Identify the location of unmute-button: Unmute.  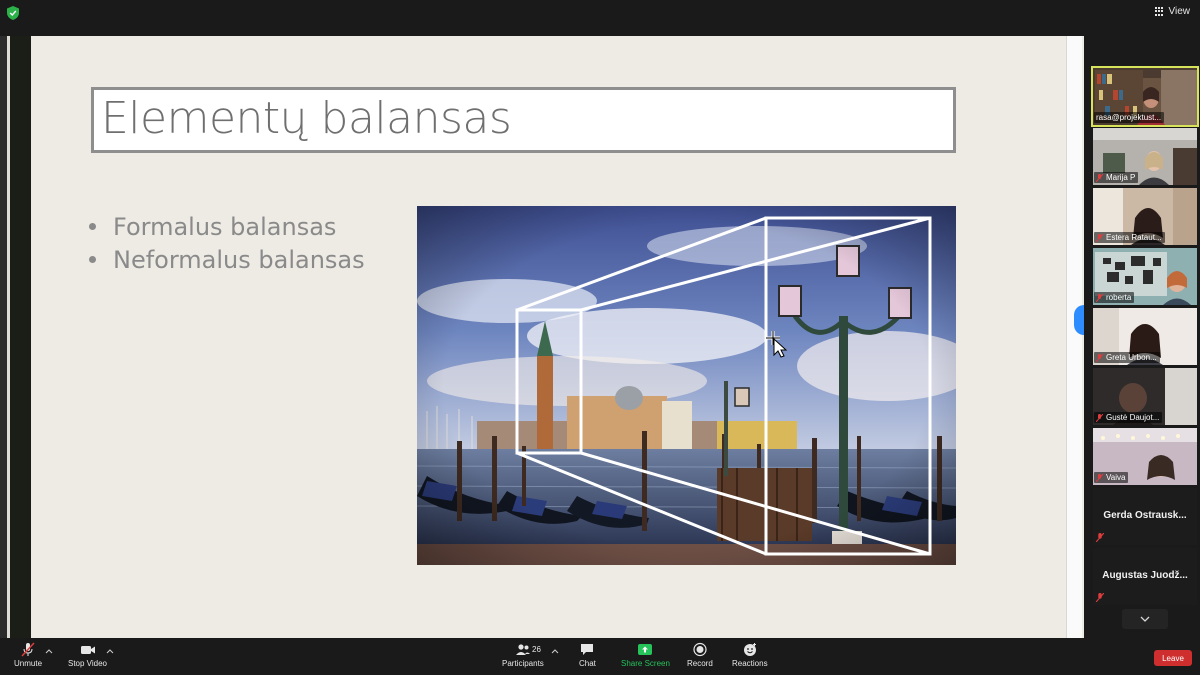
(28, 655).